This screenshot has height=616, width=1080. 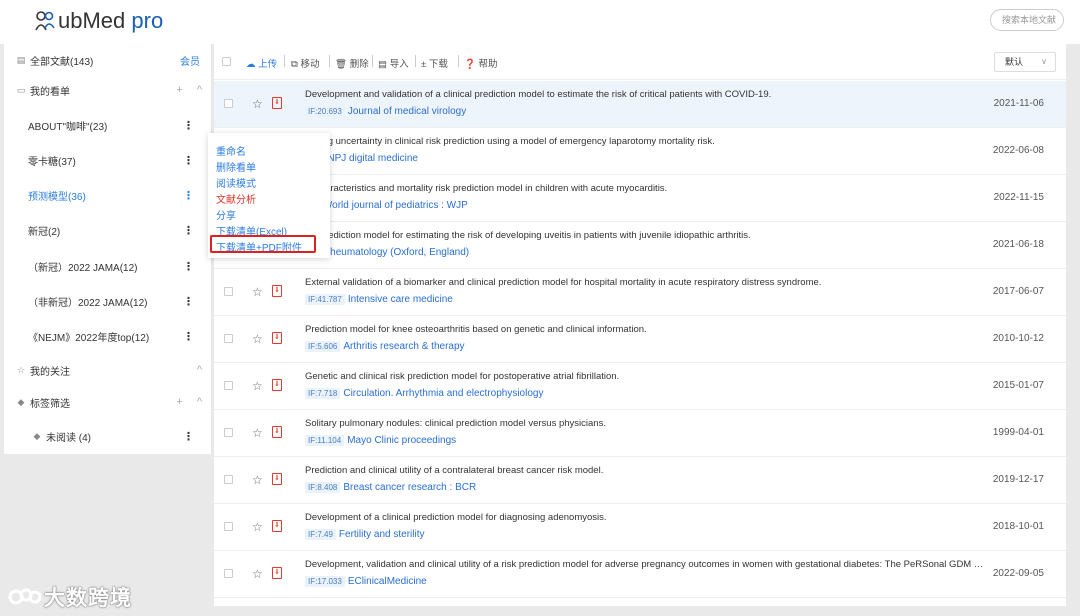 I want to click on sidebar-section-follow: ☆ 我的关注 ^, so click(x=108, y=370).